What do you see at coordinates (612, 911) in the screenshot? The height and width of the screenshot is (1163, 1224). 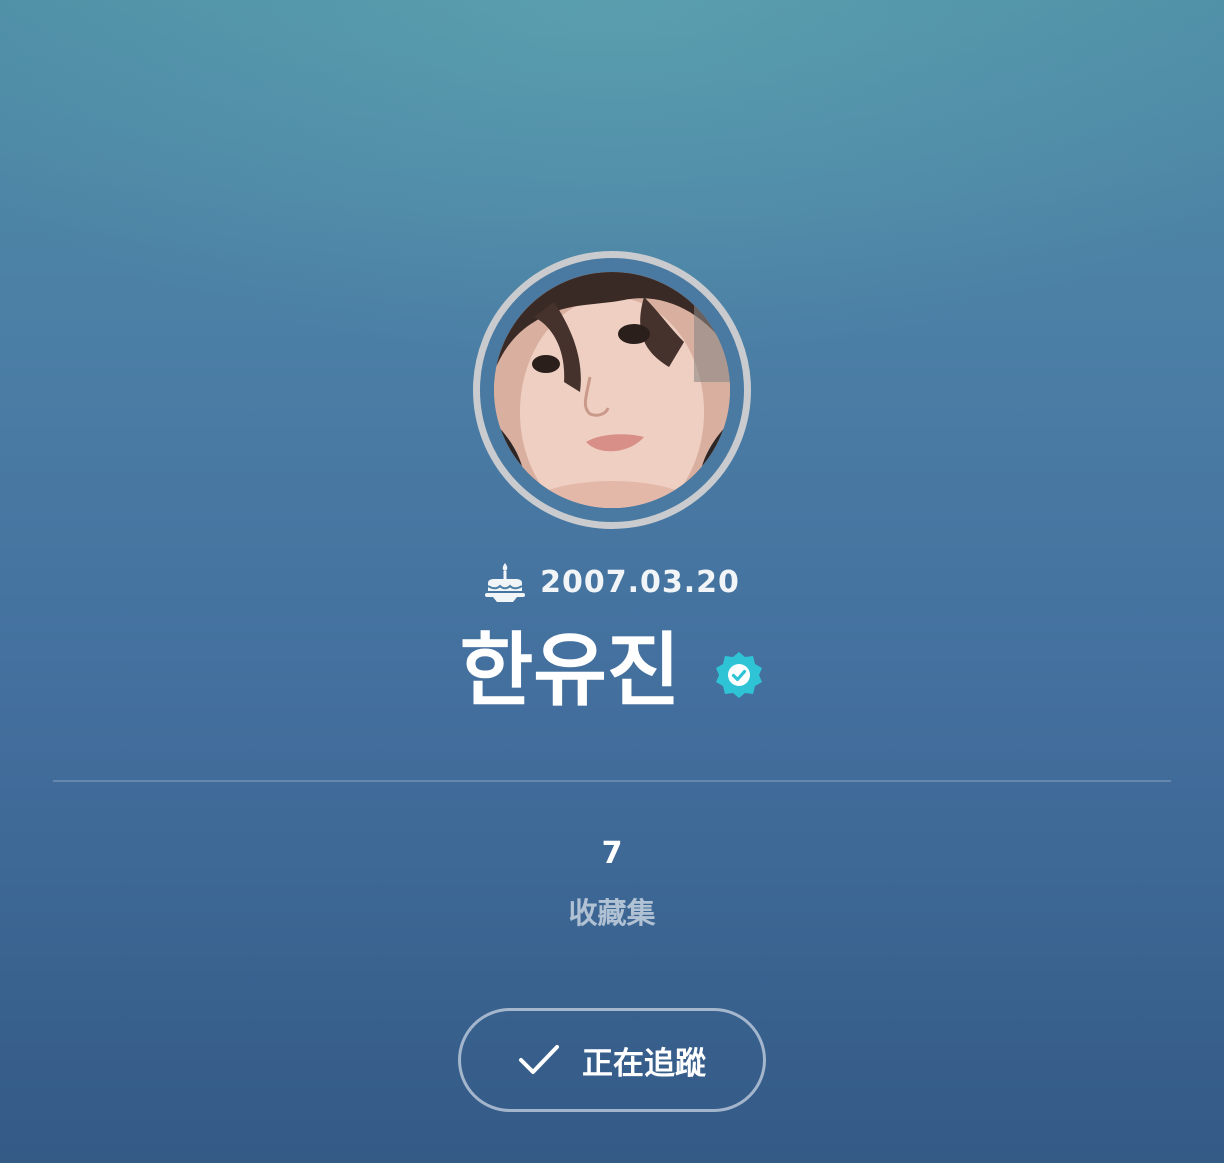 I see `collection-label: 收藏集` at bounding box center [612, 911].